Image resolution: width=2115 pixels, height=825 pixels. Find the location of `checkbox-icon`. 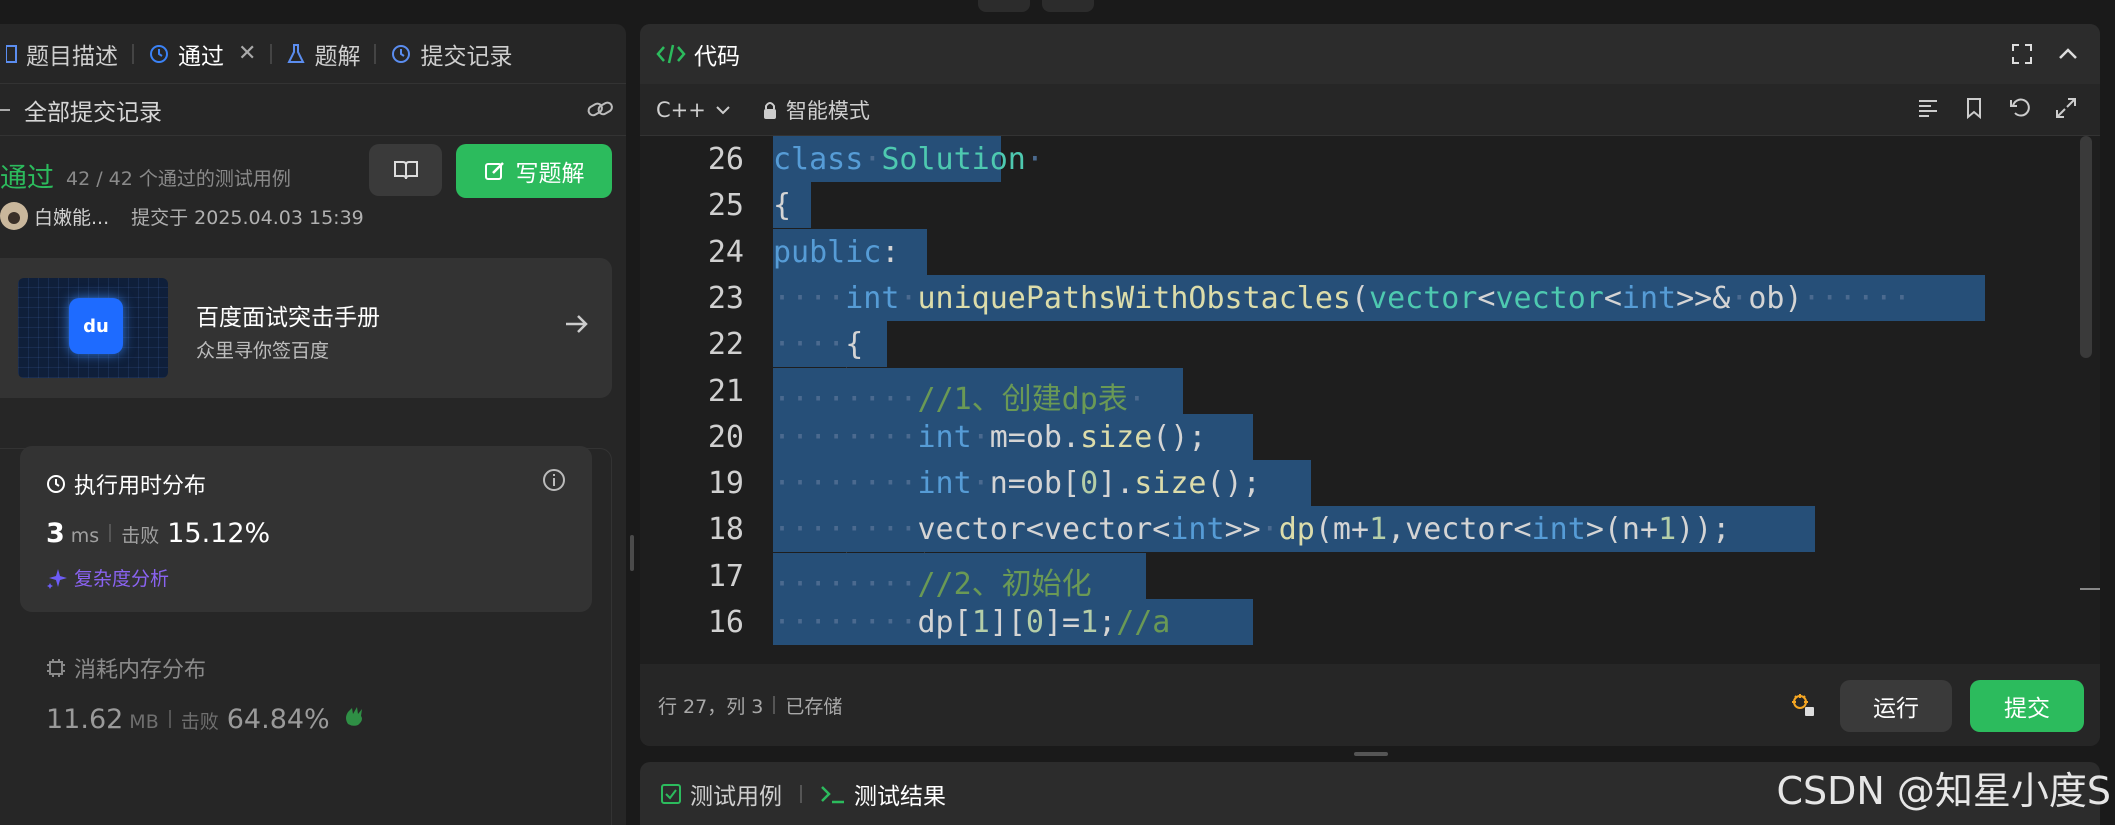

checkbox-icon is located at coordinates (671, 793).